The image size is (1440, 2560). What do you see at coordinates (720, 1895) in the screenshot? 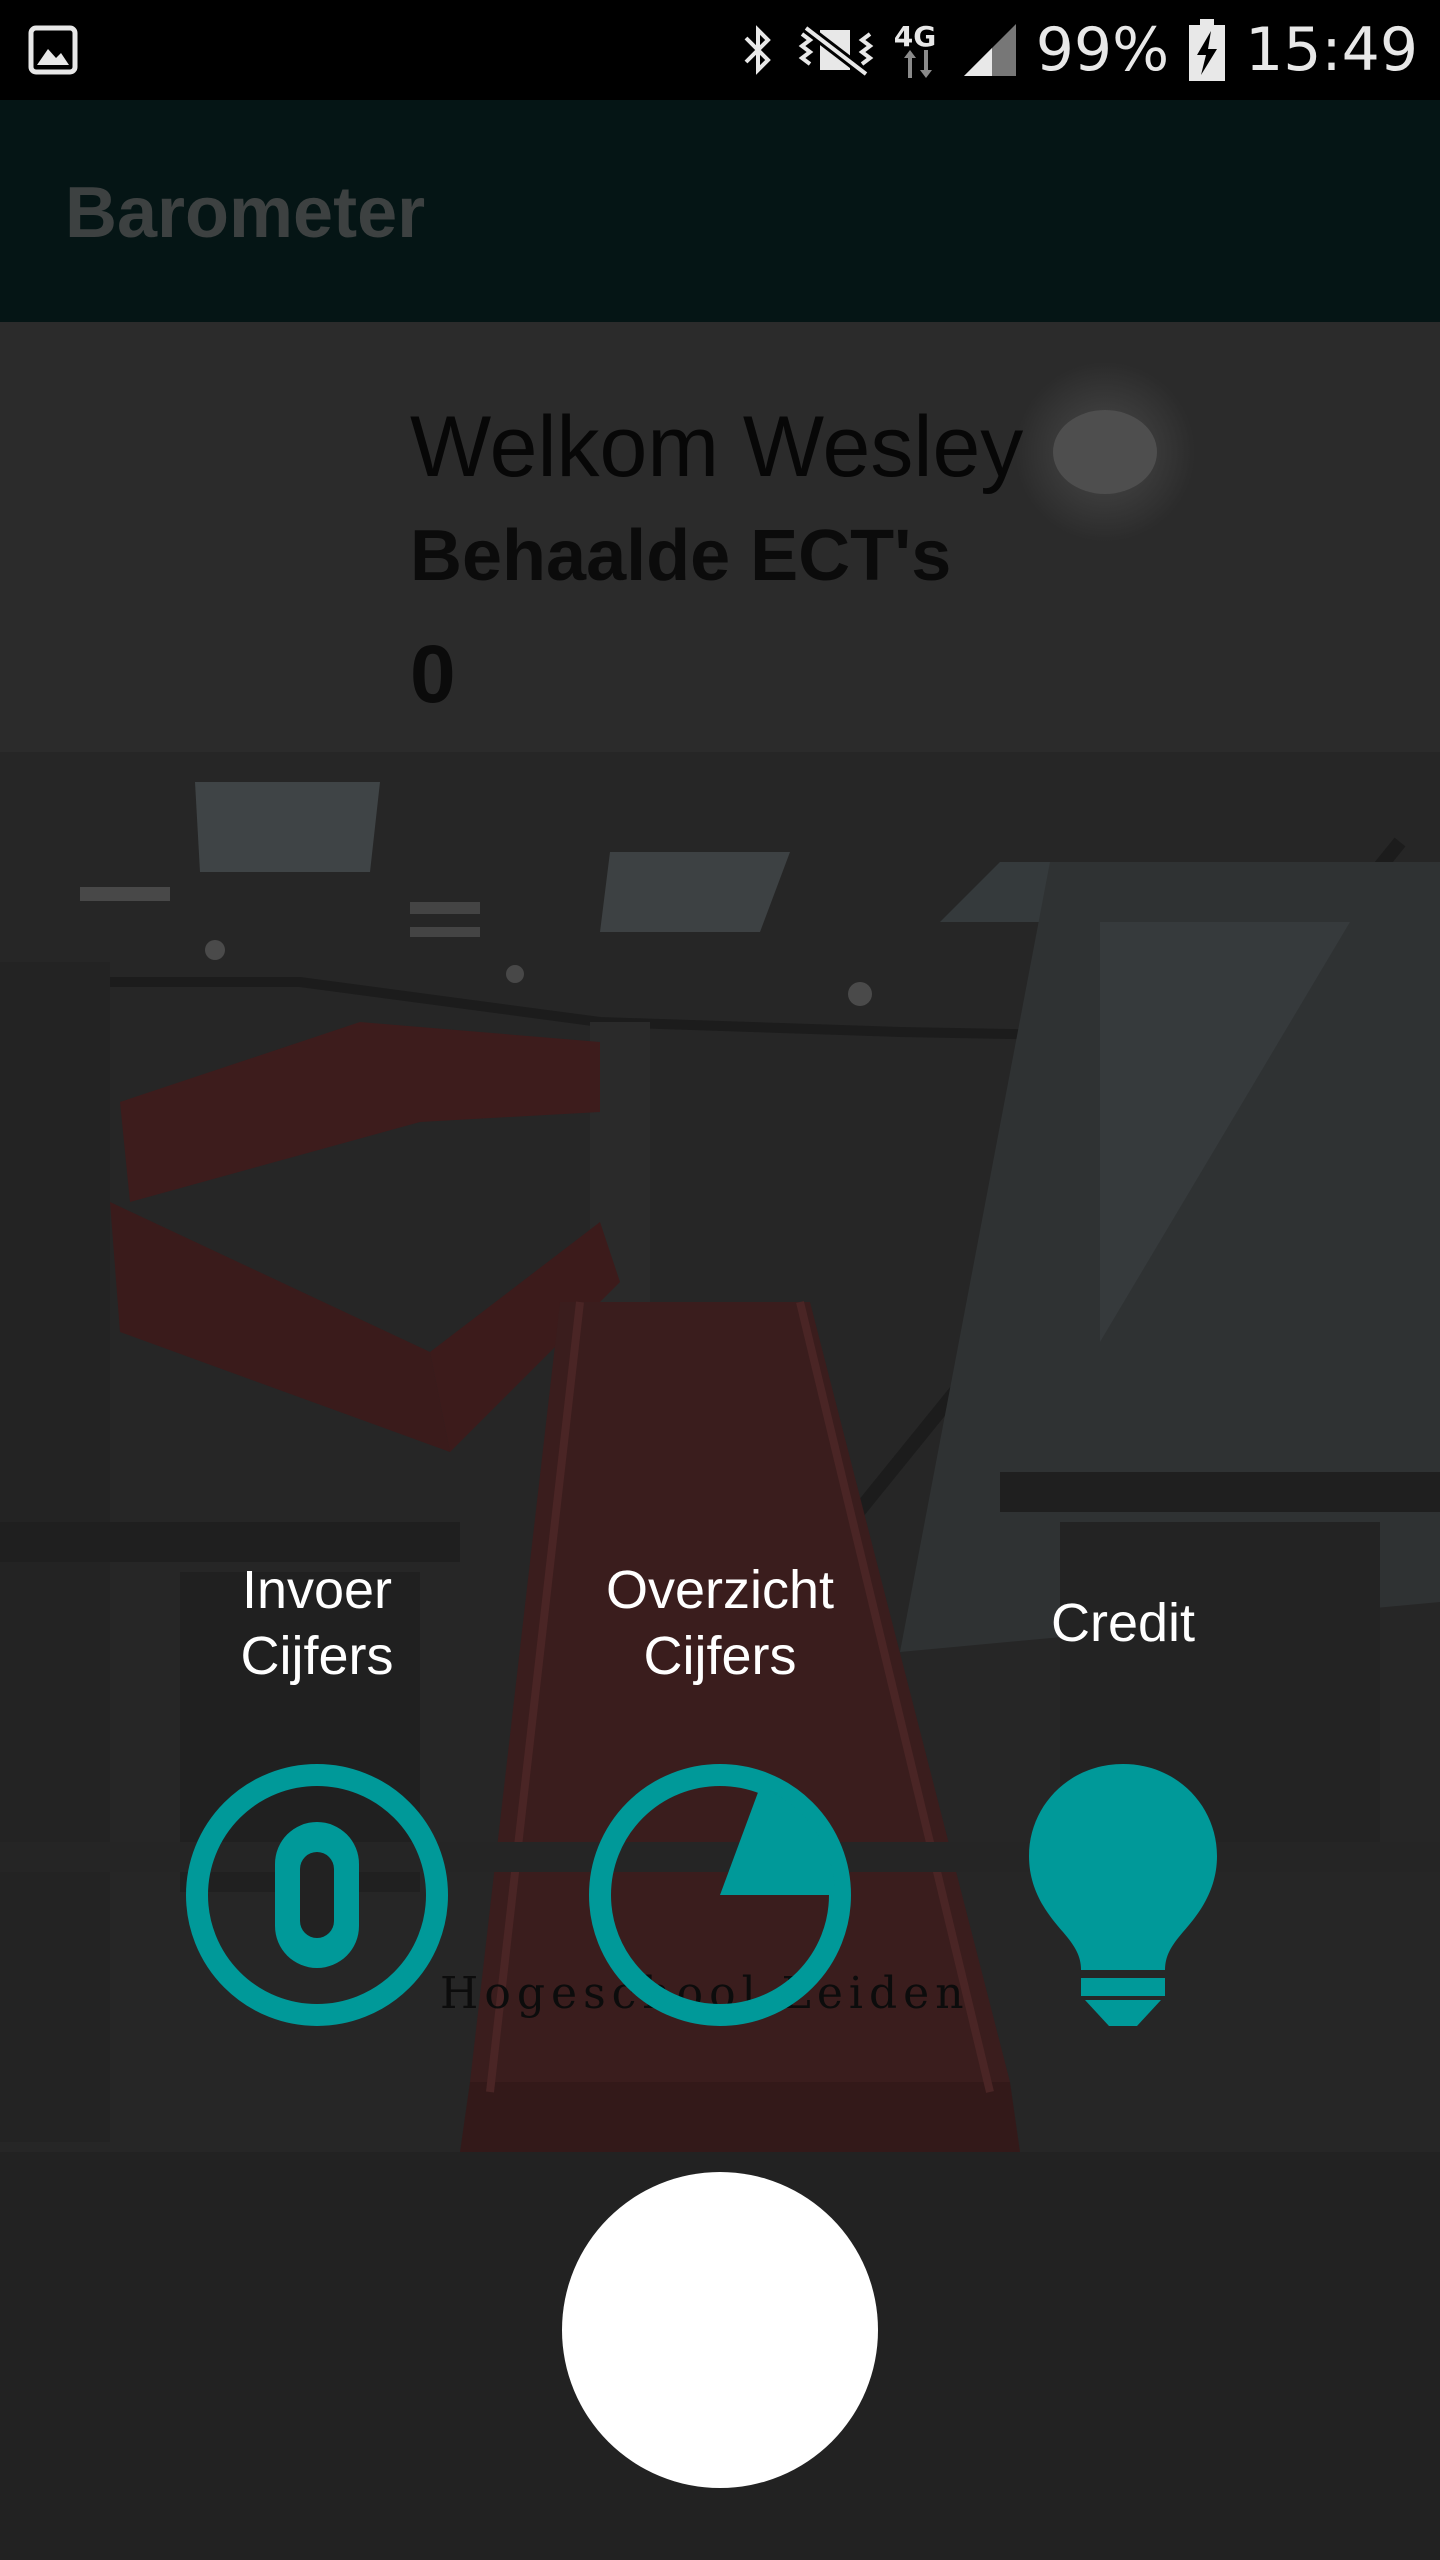
I see `pie-progress-icon` at bounding box center [720, 1895].